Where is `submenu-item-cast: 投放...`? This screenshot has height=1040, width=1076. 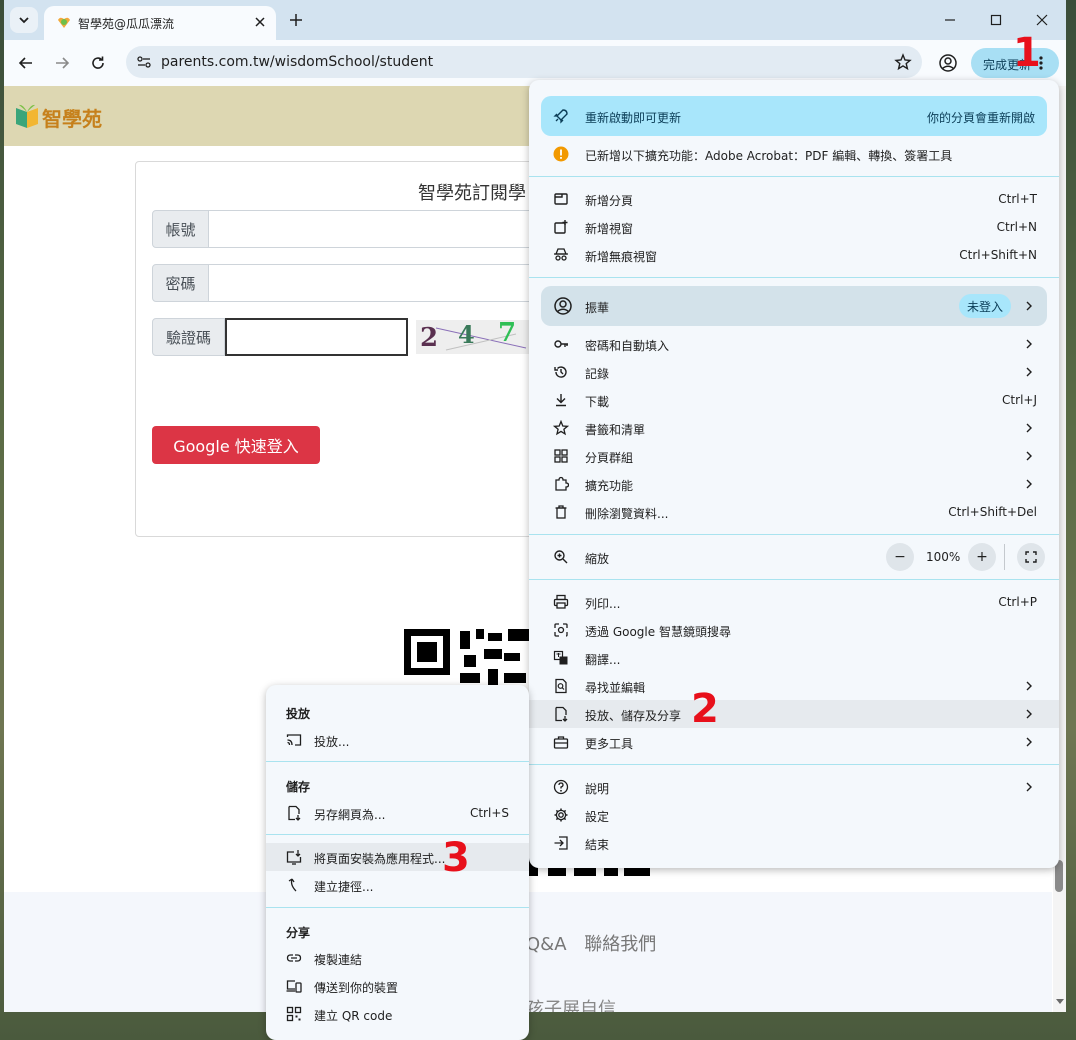 submenu-item-cast: 投放... is located at coordinates (397, 740).